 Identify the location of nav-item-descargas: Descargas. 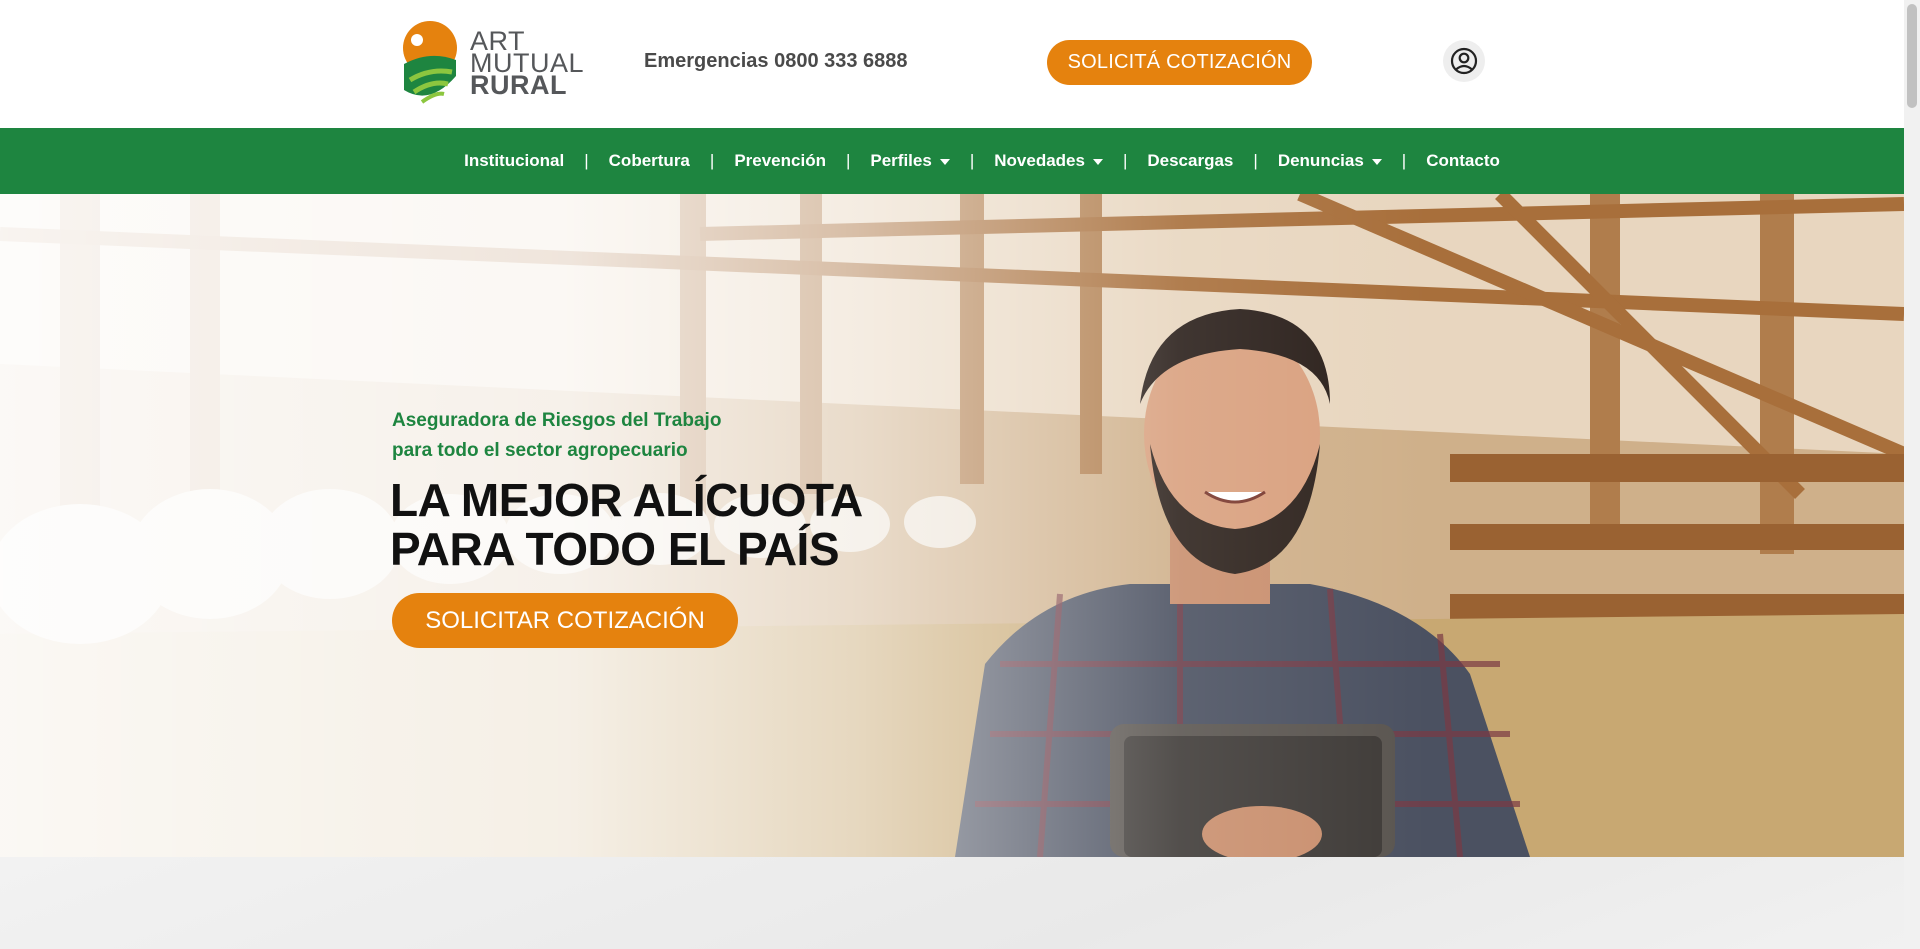
(1190, 161).